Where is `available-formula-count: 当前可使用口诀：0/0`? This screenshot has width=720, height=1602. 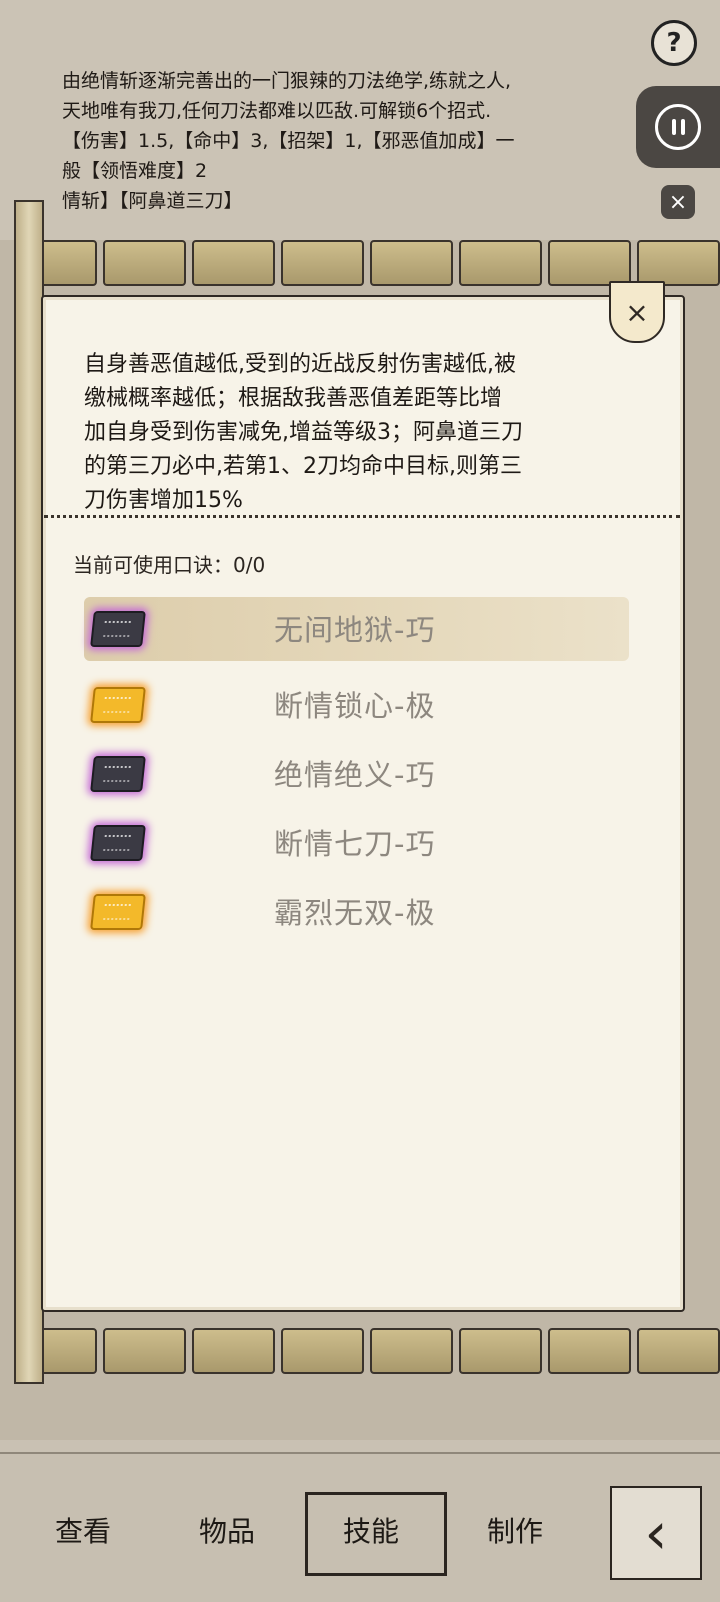
available-formula-count: 当前可使用口诀：0/0 is located at coordinates (169, 565).